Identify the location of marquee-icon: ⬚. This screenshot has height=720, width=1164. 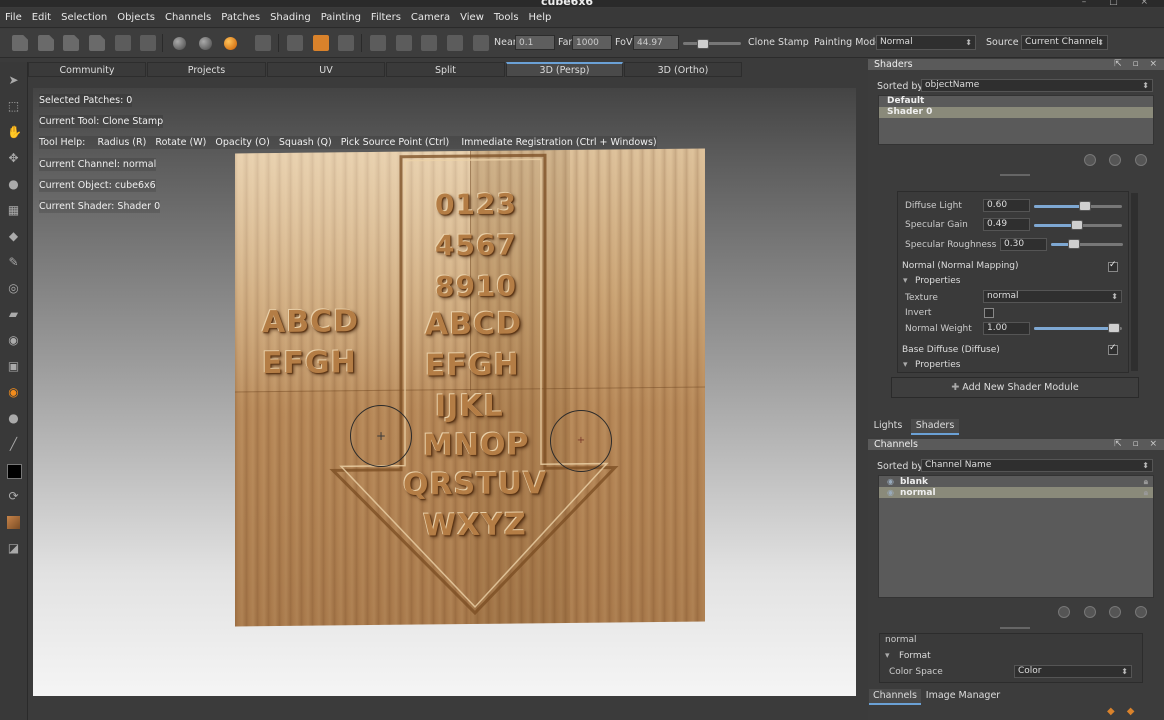
(13, 106).